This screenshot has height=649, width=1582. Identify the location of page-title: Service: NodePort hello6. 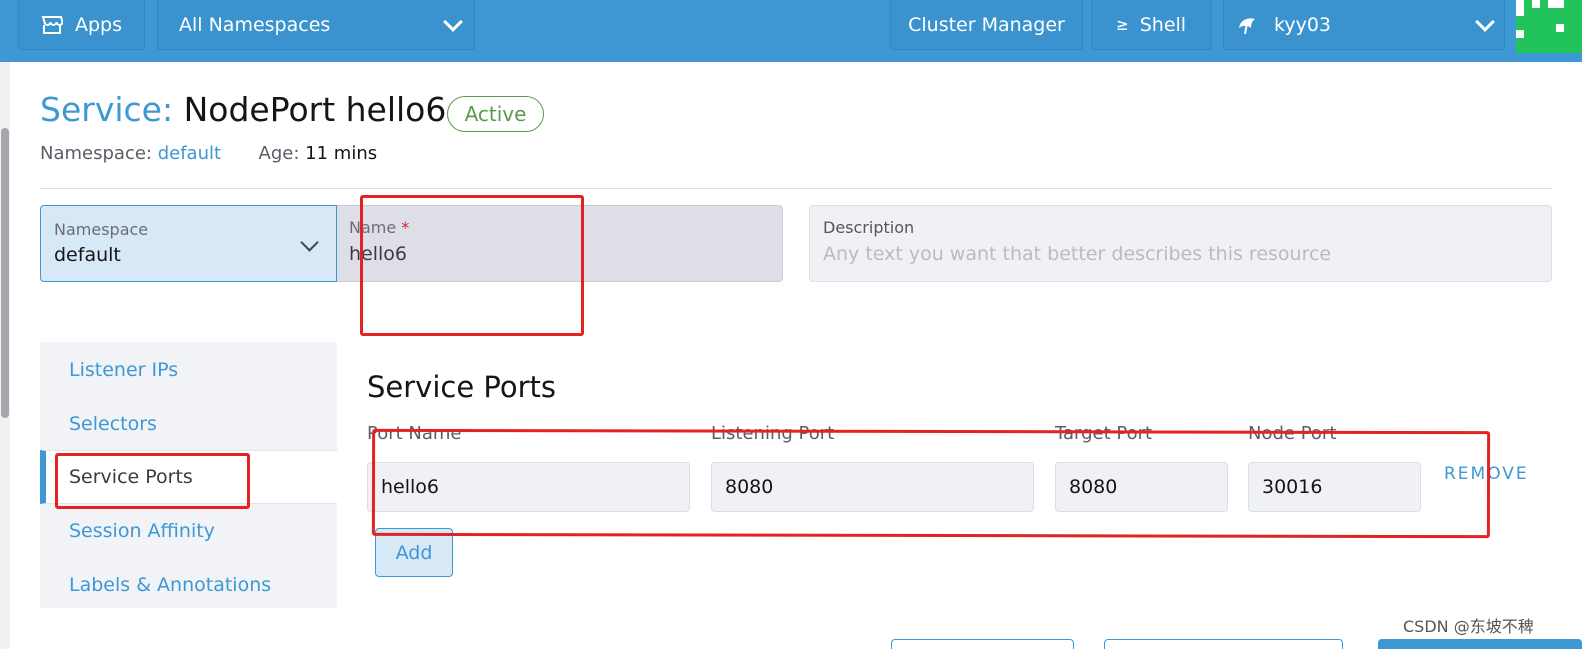
(243, 109).